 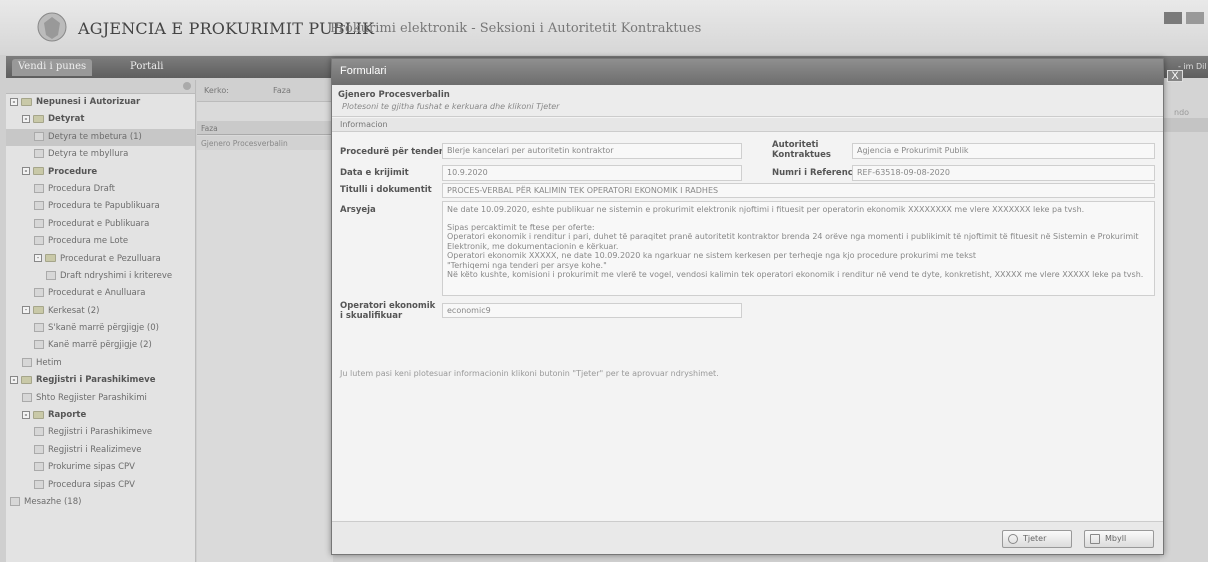 What do you see at coordinates (1175, 76) in the screenshot?
I see `close-window-button: X` at bounding box center [1175, 76].